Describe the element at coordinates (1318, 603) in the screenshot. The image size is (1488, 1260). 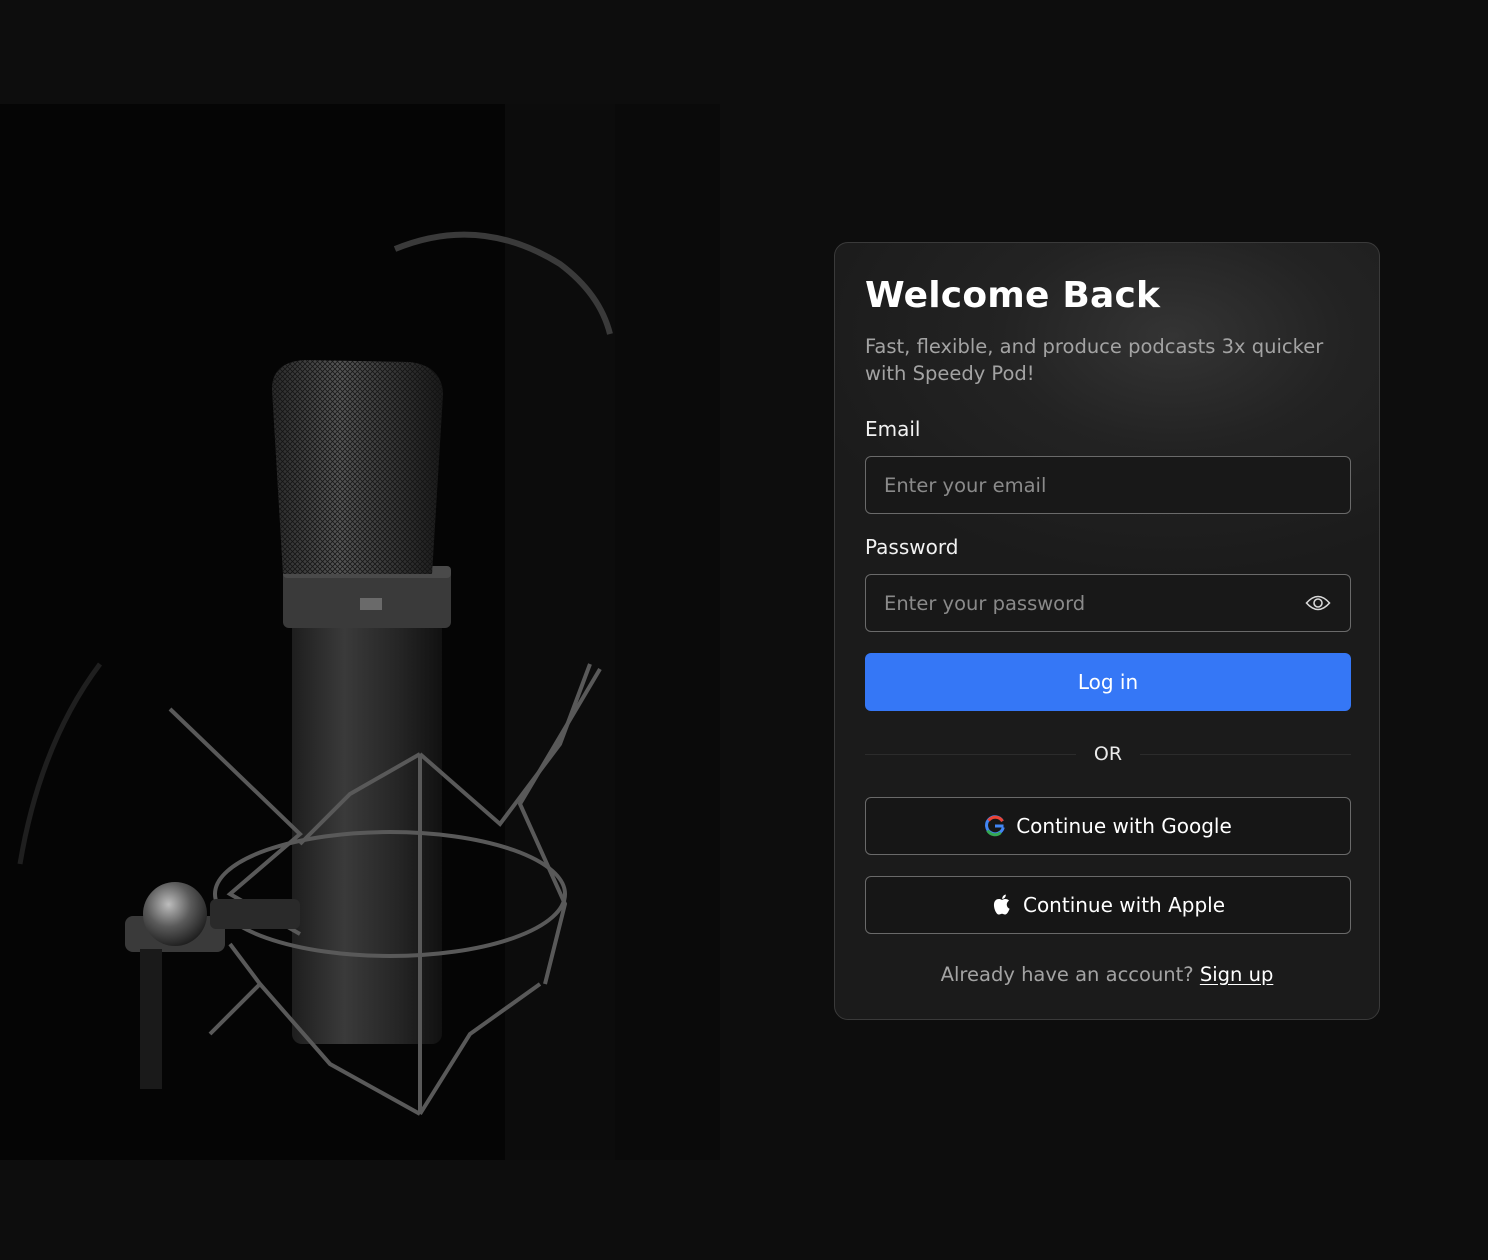
I see `eye-icon` at that location.